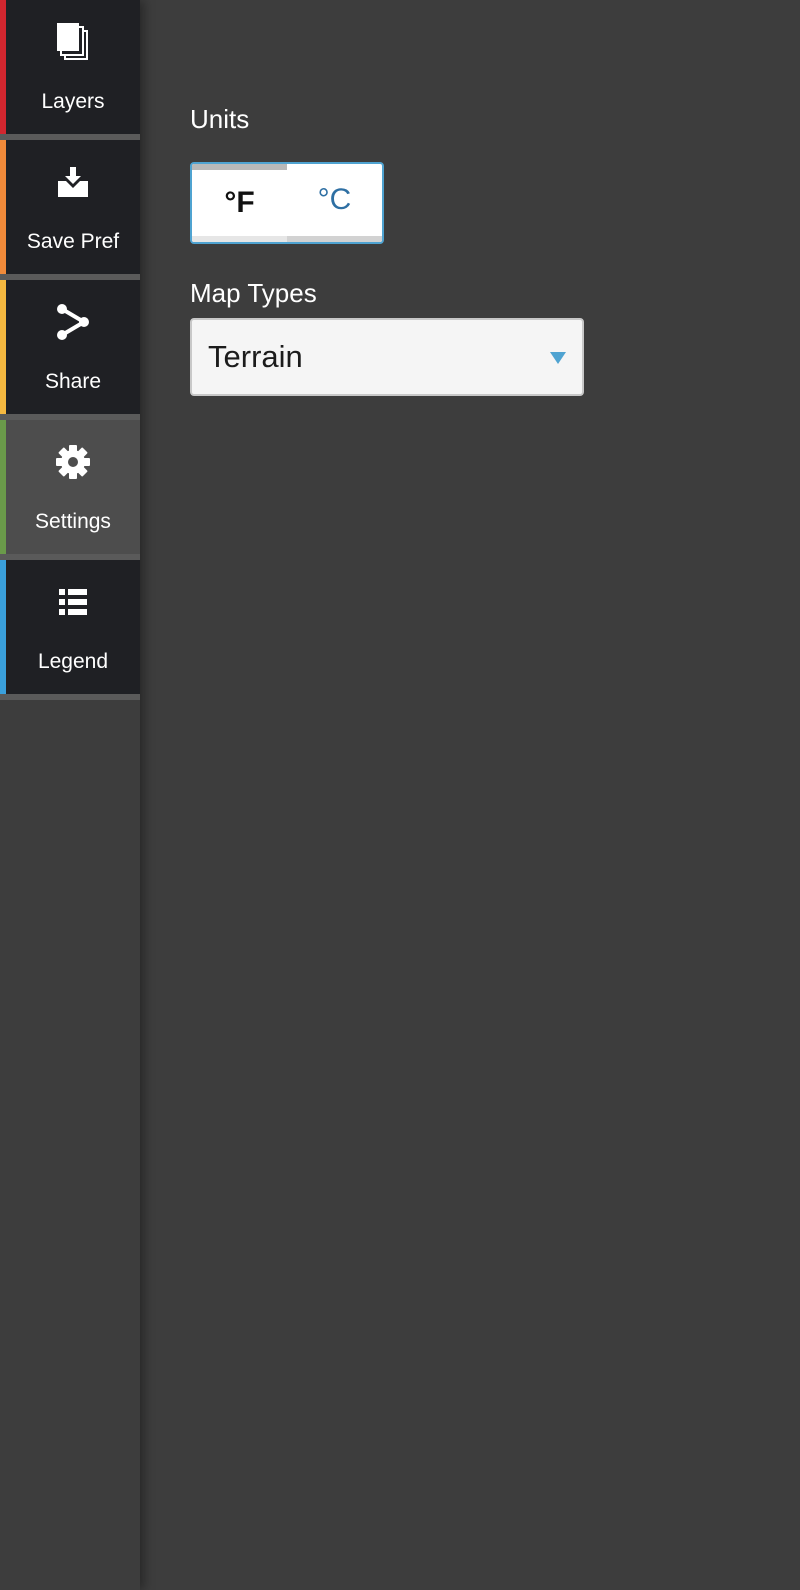 The width and height of the screenshot is (800, 1590). What do you see at coordinates (239, 203) in the screenshot?
I see `unit-fahrenheit-button: °F` at bounding box center [239, 203].